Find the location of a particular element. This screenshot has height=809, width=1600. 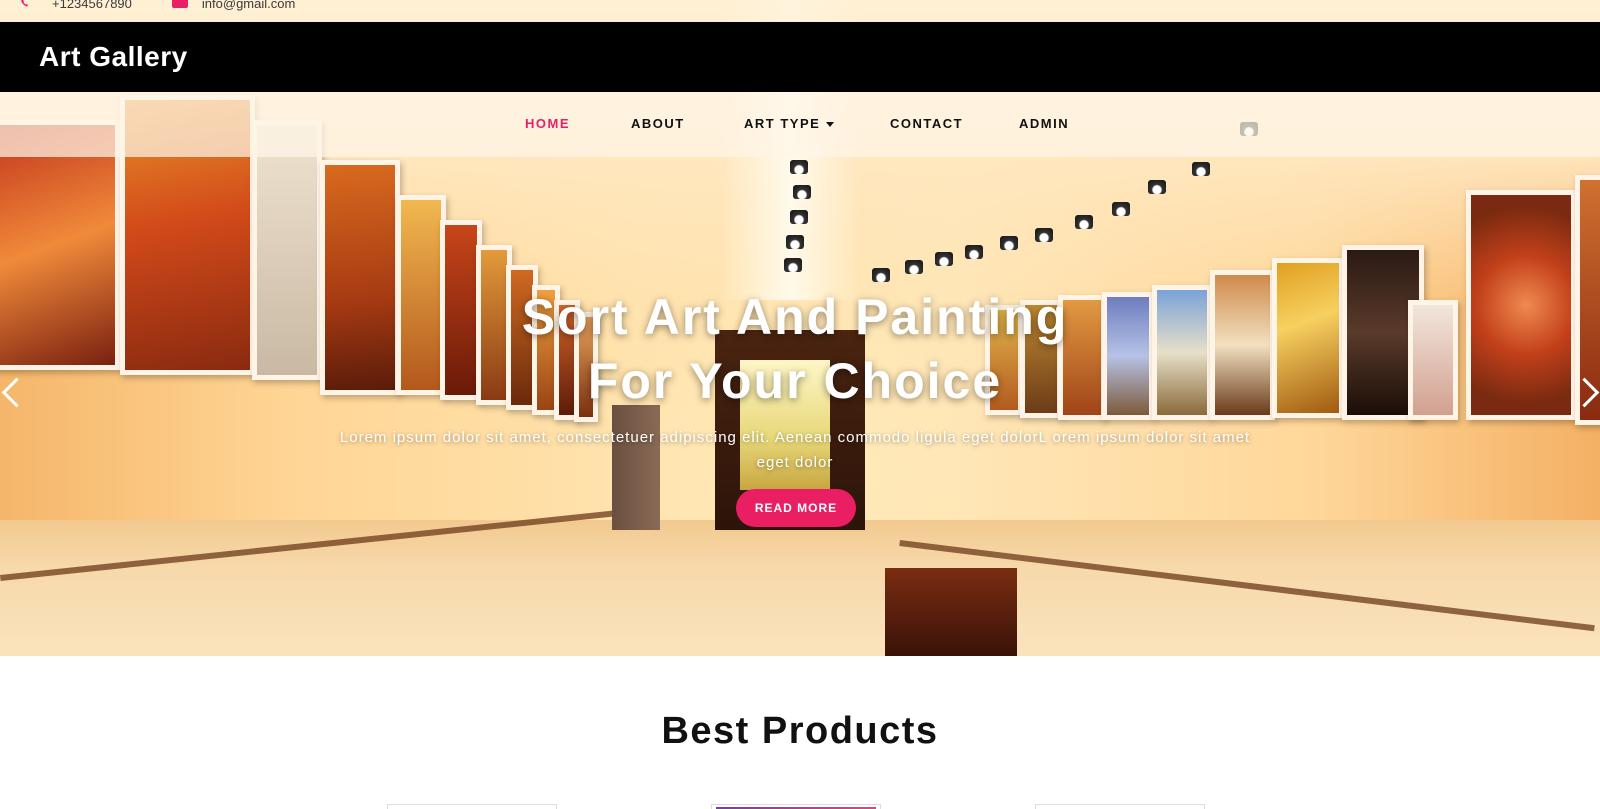

nav-label: ADMIN is located at coordinates (1044, 123).